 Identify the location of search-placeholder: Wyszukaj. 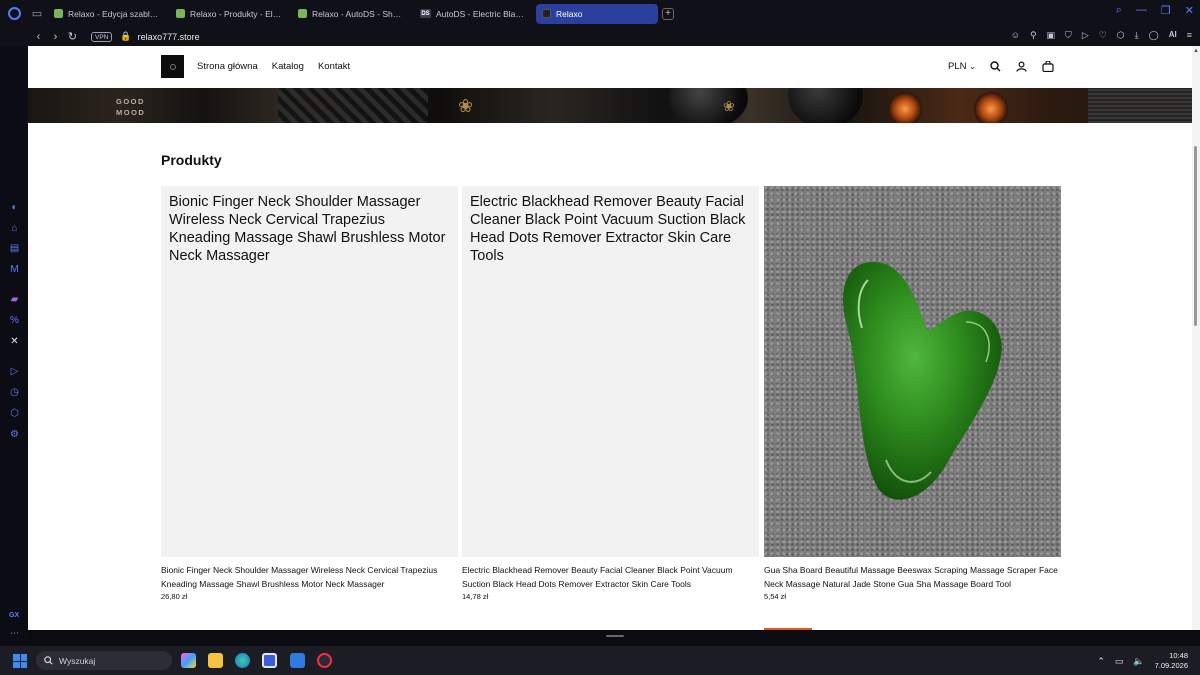
(77, 660).